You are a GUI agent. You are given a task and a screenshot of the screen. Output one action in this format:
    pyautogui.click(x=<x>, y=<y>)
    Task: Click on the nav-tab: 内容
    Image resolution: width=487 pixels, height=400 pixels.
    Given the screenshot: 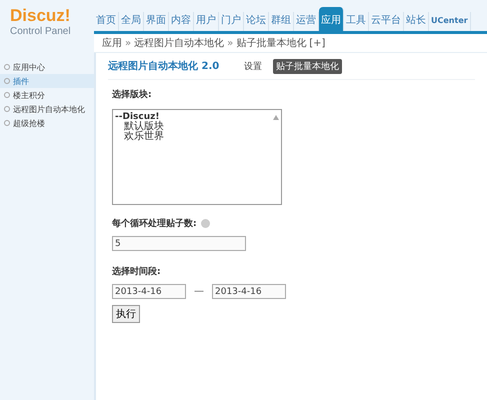 What is the action you would take?
    pyautogui.click(x=181, y=21)
    